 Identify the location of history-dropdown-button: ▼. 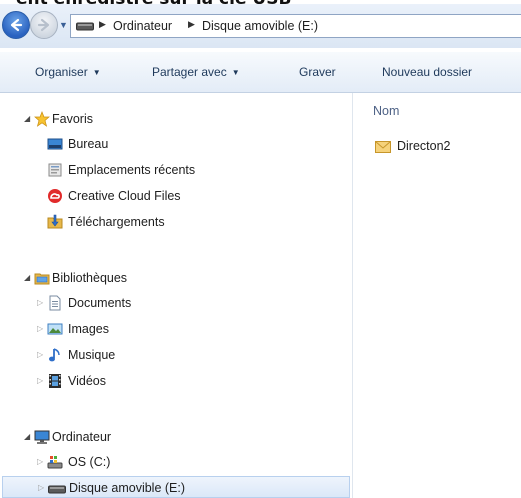
(63, 25).